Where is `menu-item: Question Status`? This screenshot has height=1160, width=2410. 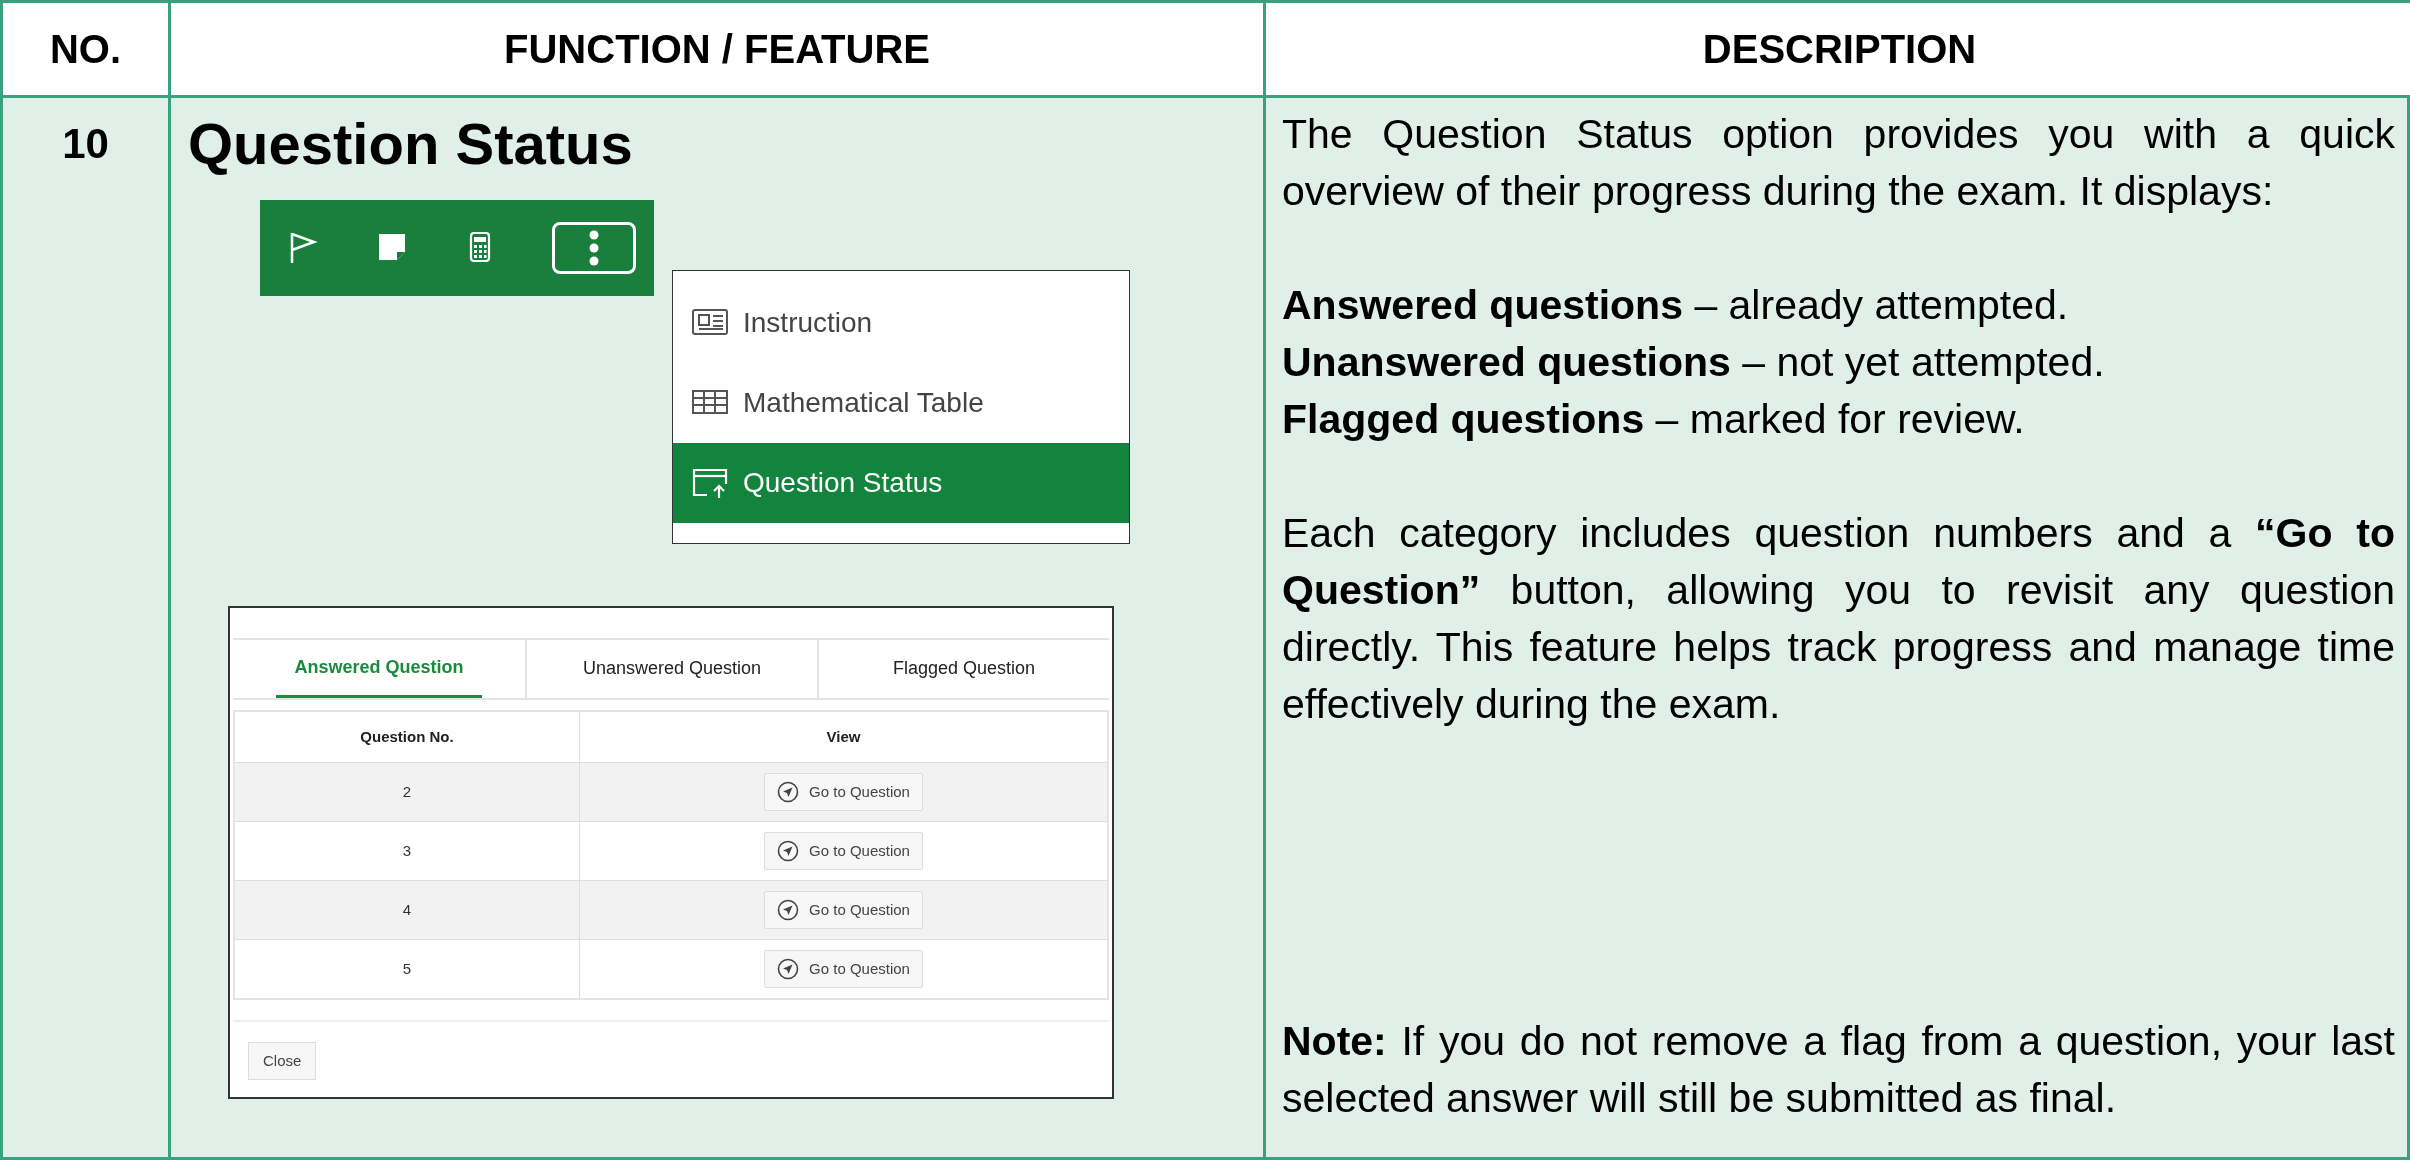 menu-item: Question Status is located at coordinates (901, 482).